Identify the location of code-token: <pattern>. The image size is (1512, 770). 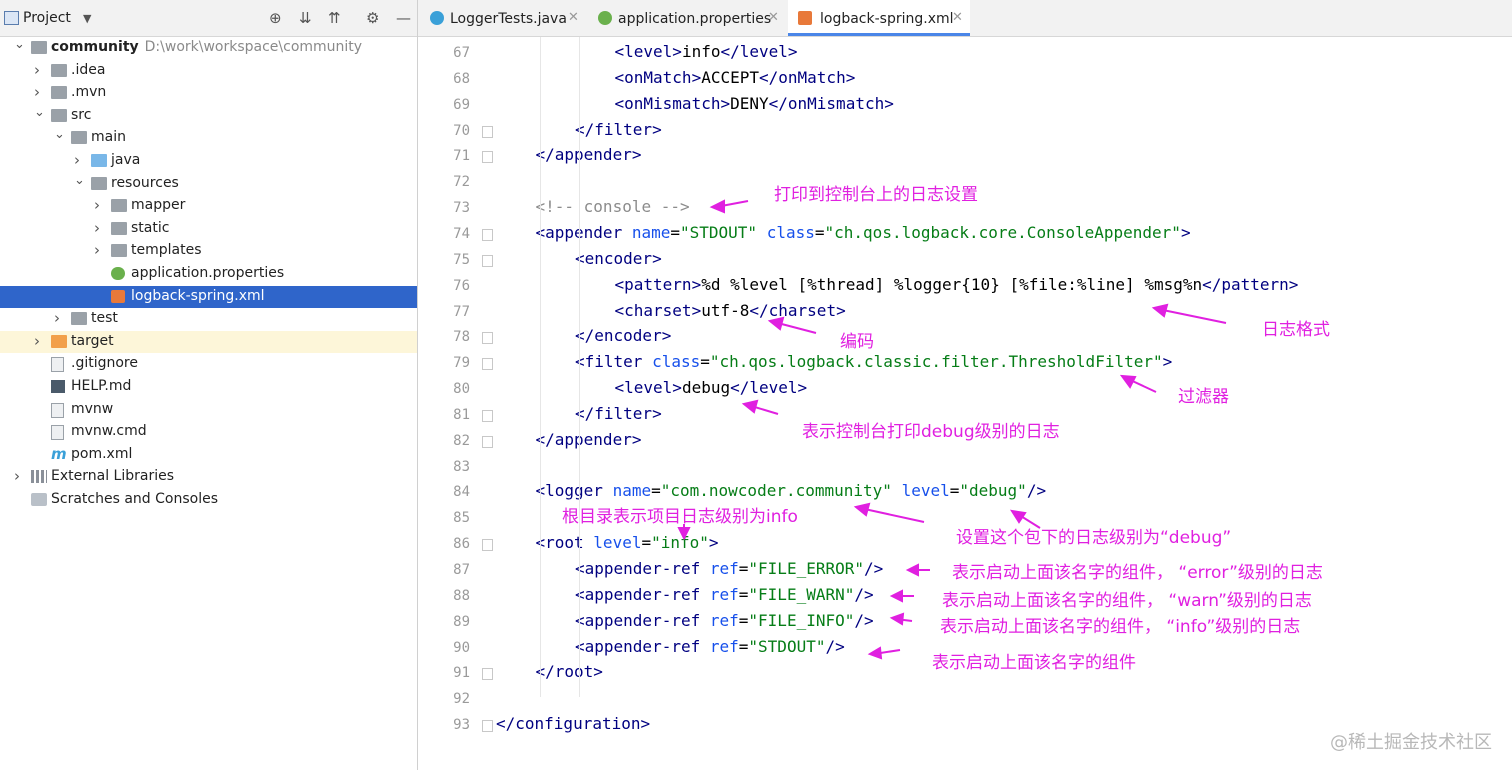
(658, 284).